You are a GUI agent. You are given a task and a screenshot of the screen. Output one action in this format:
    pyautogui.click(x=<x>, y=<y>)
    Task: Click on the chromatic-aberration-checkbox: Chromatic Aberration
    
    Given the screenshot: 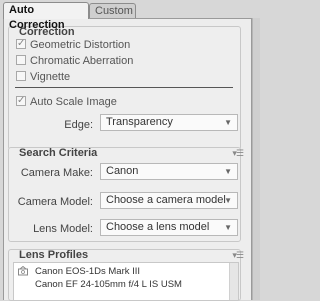 What is the action you would take?
    pyautogui.click(x=116, y=61)
    